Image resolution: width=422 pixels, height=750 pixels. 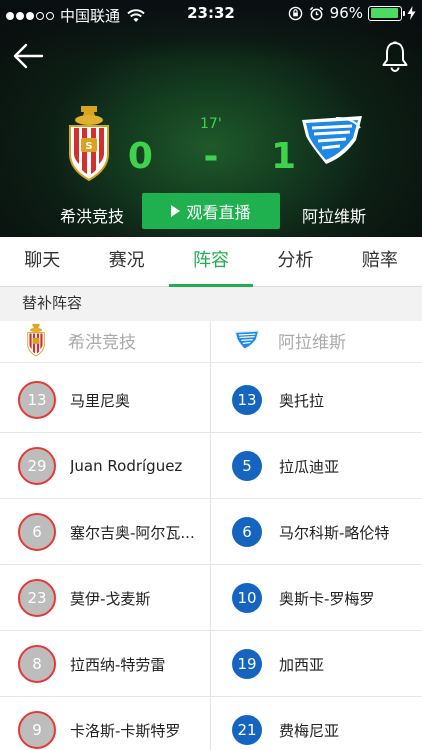 What do you see at coordinates (211, 400) in the screenshot?
I see `lineup-row: 13 马里尼奥 13 奥托拉` at bounding box center [211, 400].